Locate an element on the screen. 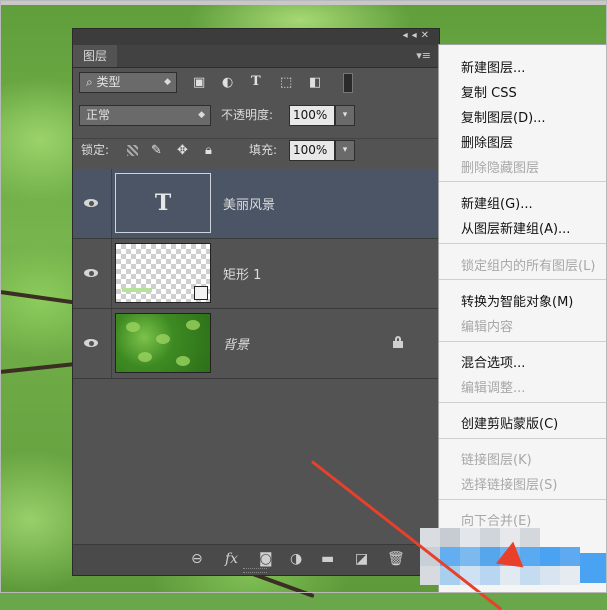 The width and height of the screenshot is (607, 610). text-layer-thumbnail: T is located at coordinates (163, 203).